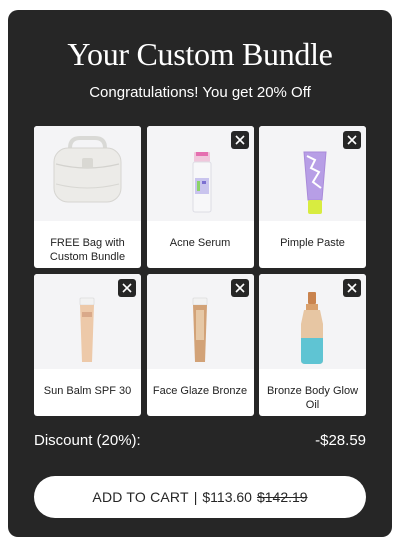 The width and height of the screenshot is (400, 545). I want to click on add-to-cart-label: ADD TO CART, so click(140, 497).